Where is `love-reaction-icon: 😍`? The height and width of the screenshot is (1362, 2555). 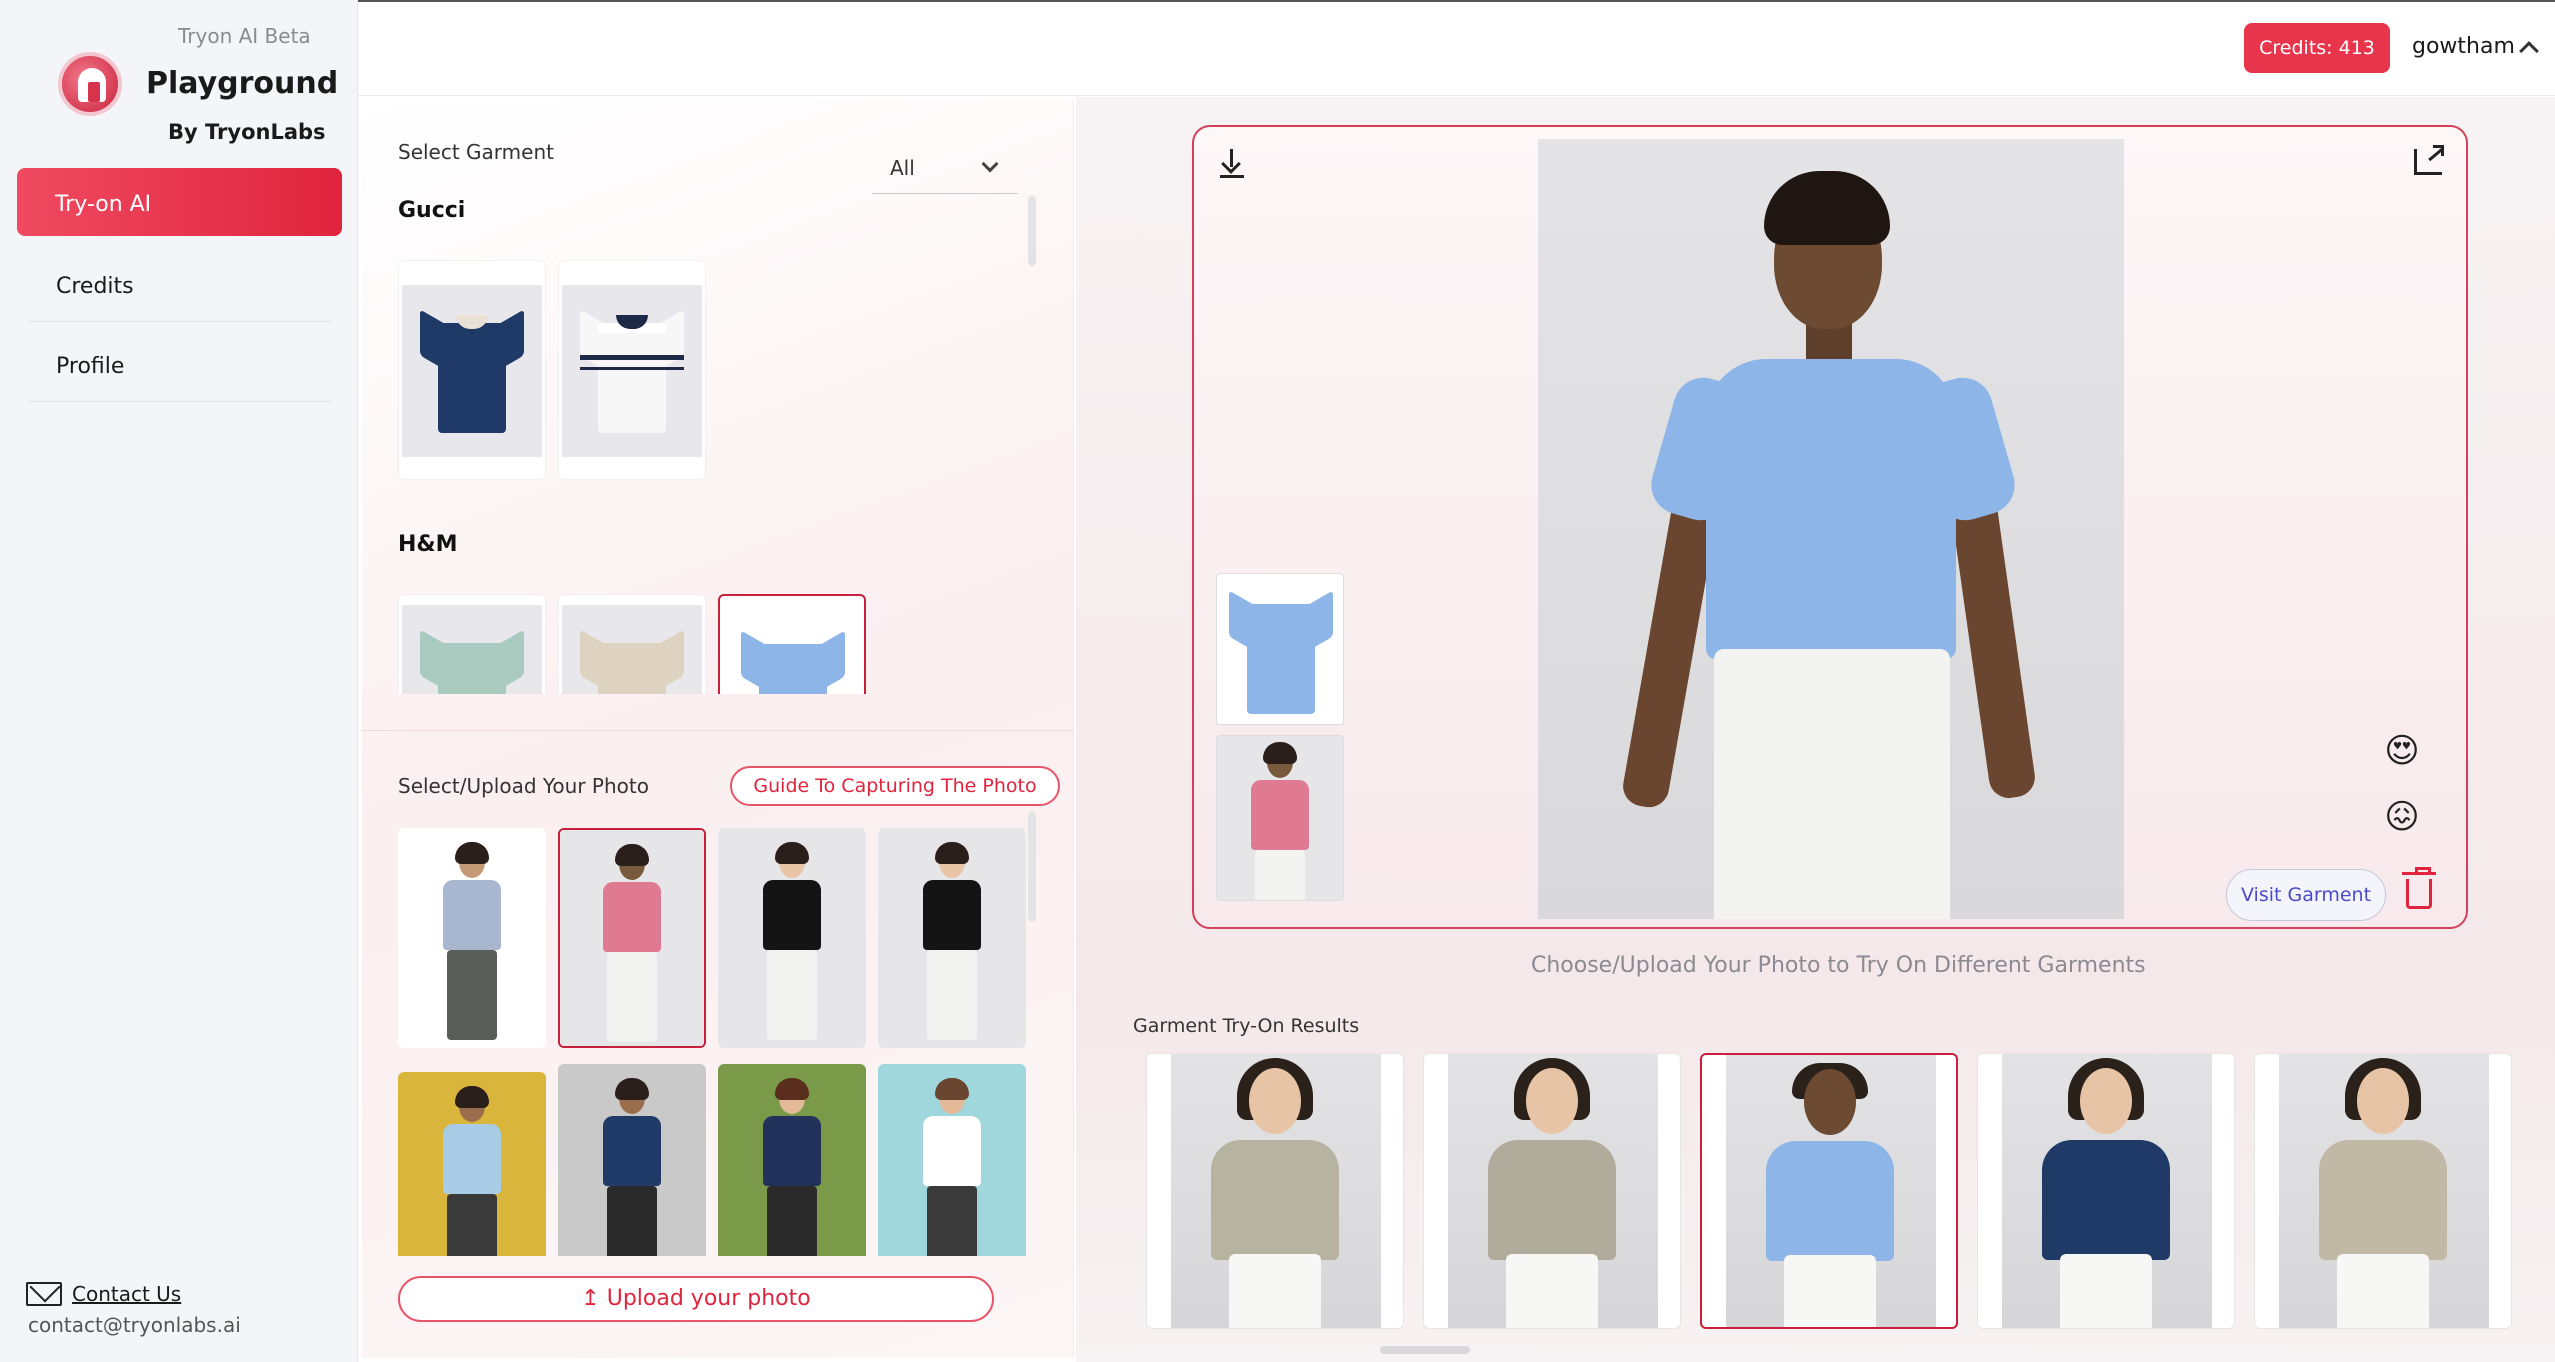 love-reaction-icon: 😍 is located at coordinates (2402, 751).